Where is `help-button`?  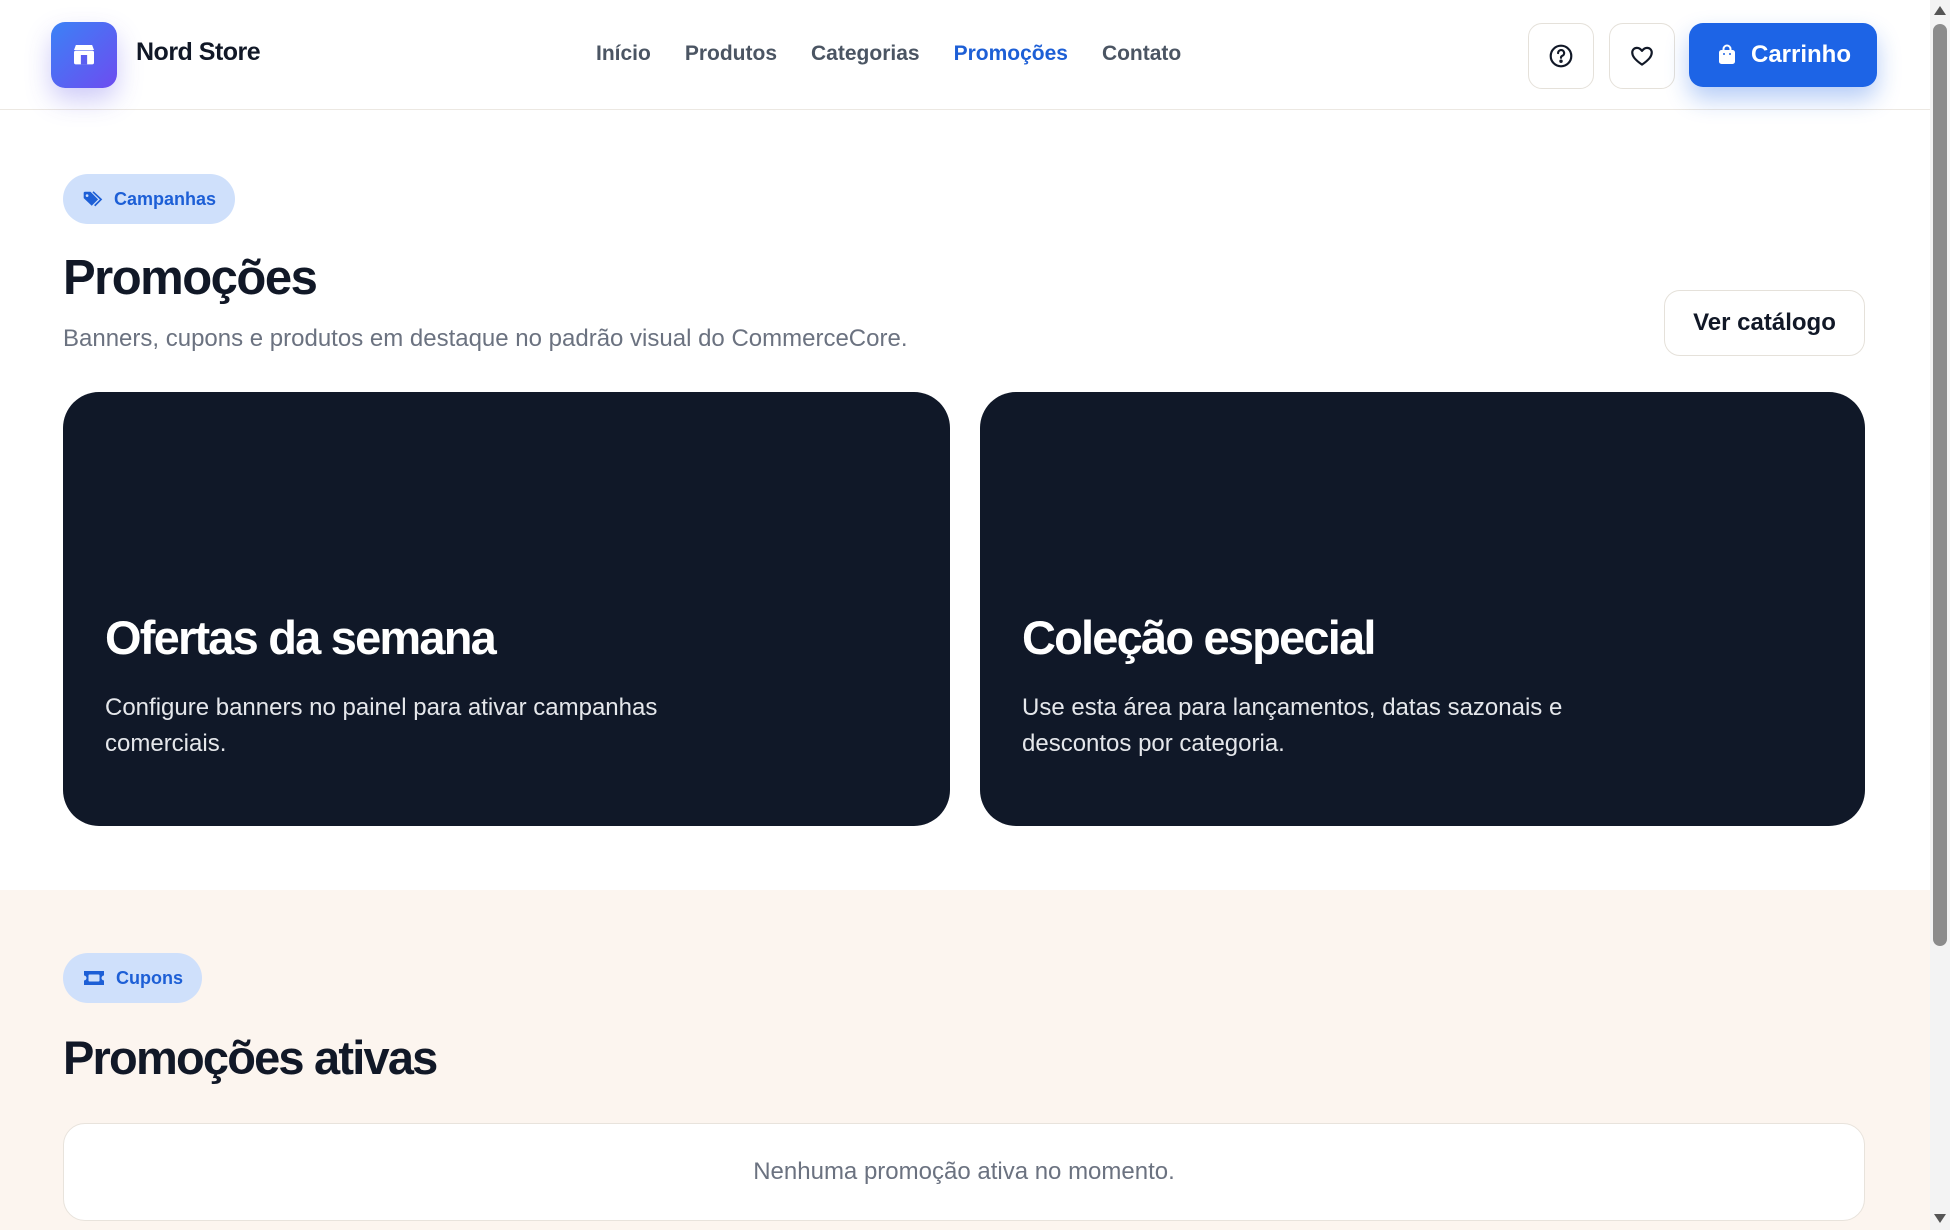 help-button is located at coordinates (1561, 56).